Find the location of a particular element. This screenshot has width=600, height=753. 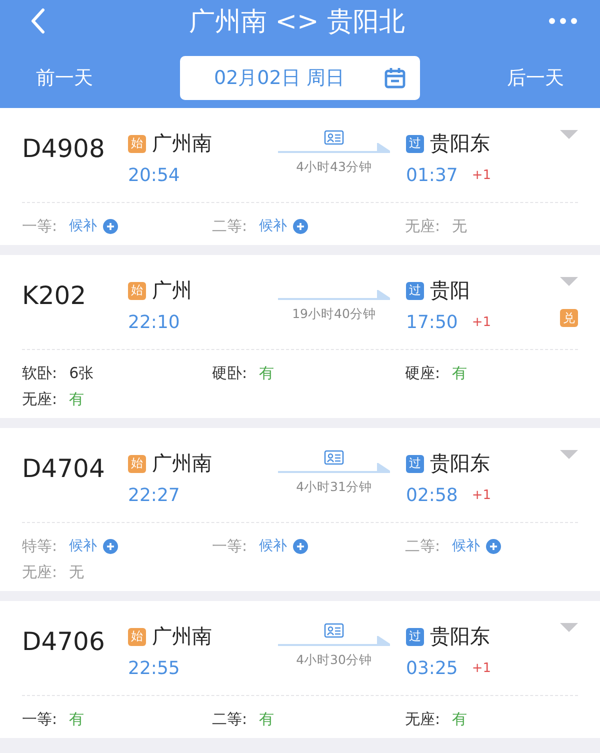

station-name: 贵阳 is located at coordinates (450, 290).